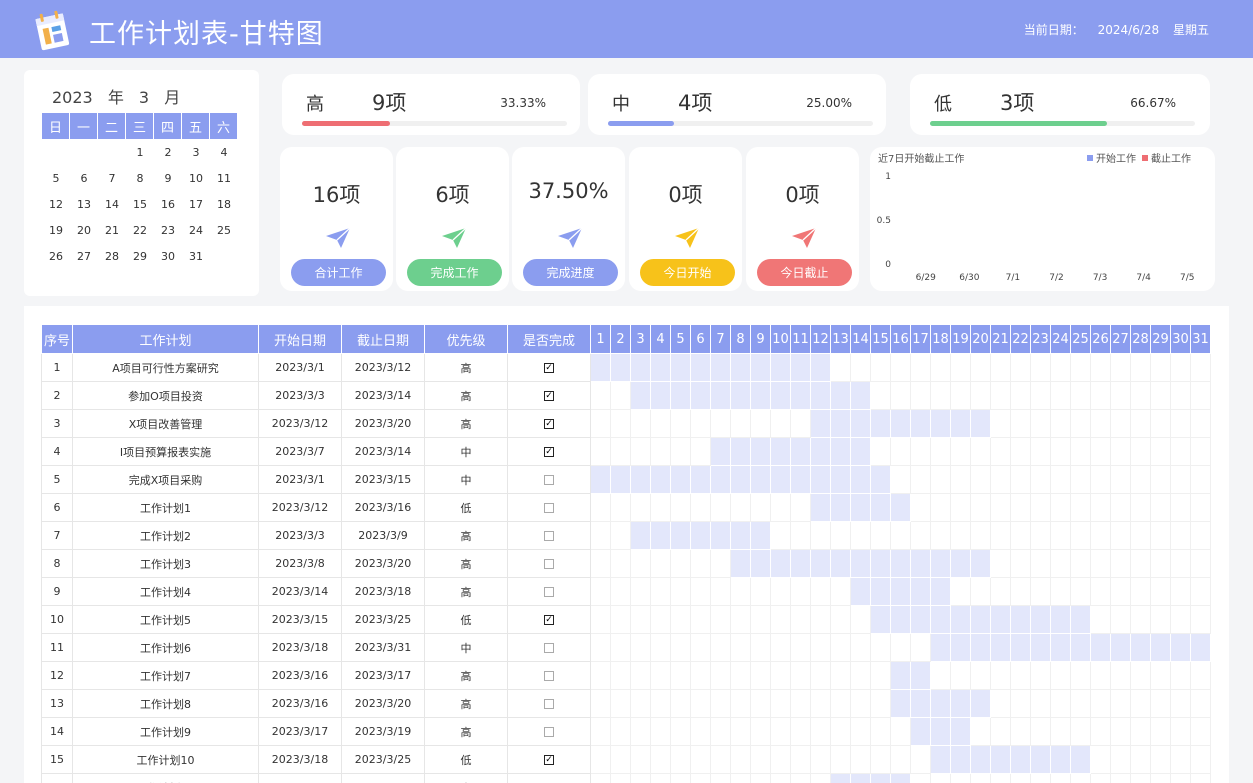 This screenshot has width=1253, height=783. Describe the element at coordinates (196, 230) in the screenshot. I see `calendar-day: 24` at that location.